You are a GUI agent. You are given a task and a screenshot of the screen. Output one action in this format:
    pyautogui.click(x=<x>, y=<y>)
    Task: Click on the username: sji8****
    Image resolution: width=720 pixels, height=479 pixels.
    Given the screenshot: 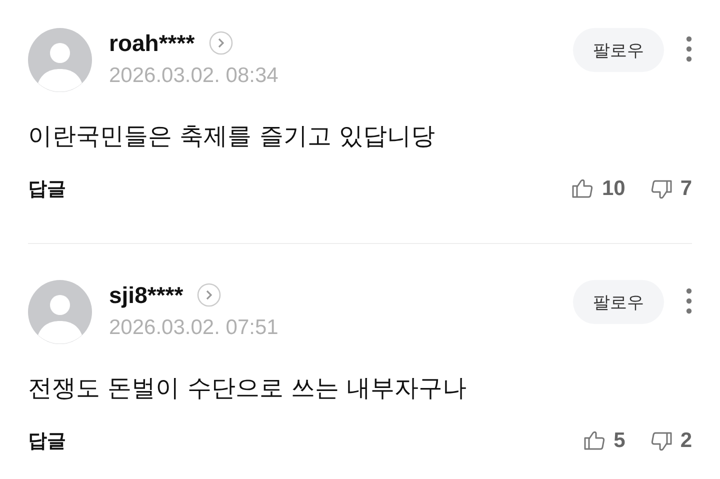 What is the action you would take?
    pyautogui.click(x=146, y=295)
    